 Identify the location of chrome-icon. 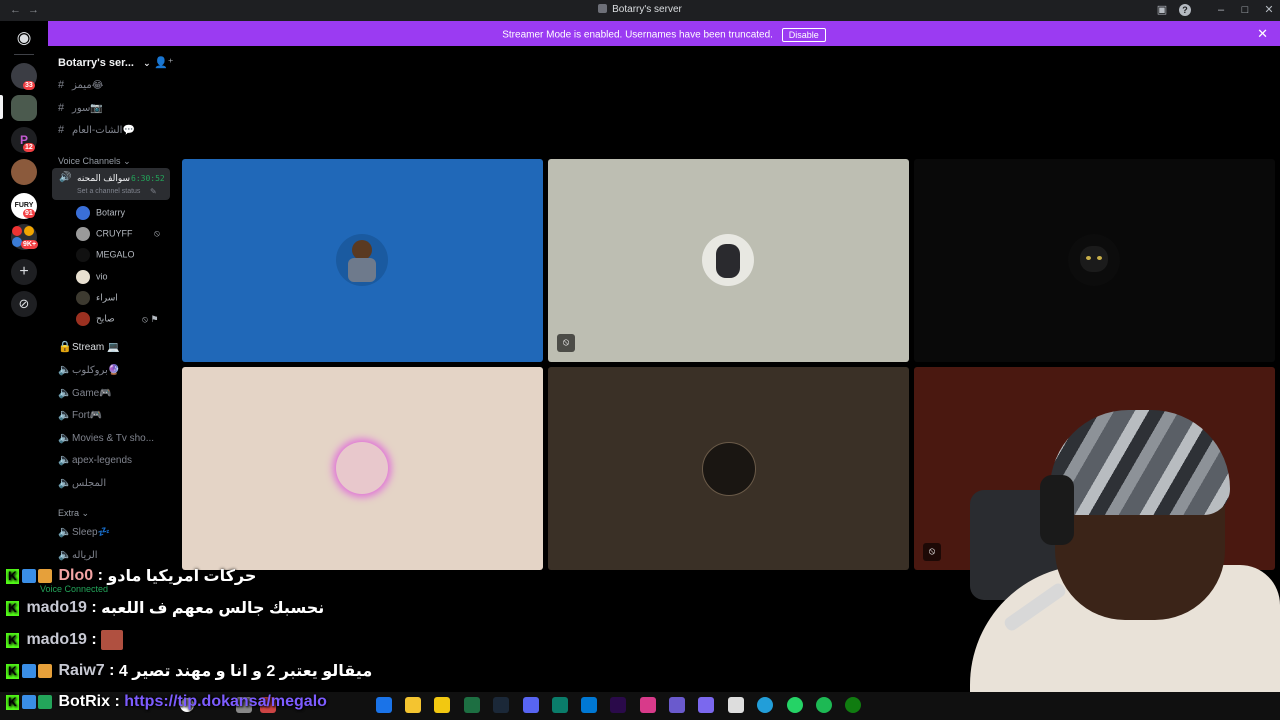
(736, 705).